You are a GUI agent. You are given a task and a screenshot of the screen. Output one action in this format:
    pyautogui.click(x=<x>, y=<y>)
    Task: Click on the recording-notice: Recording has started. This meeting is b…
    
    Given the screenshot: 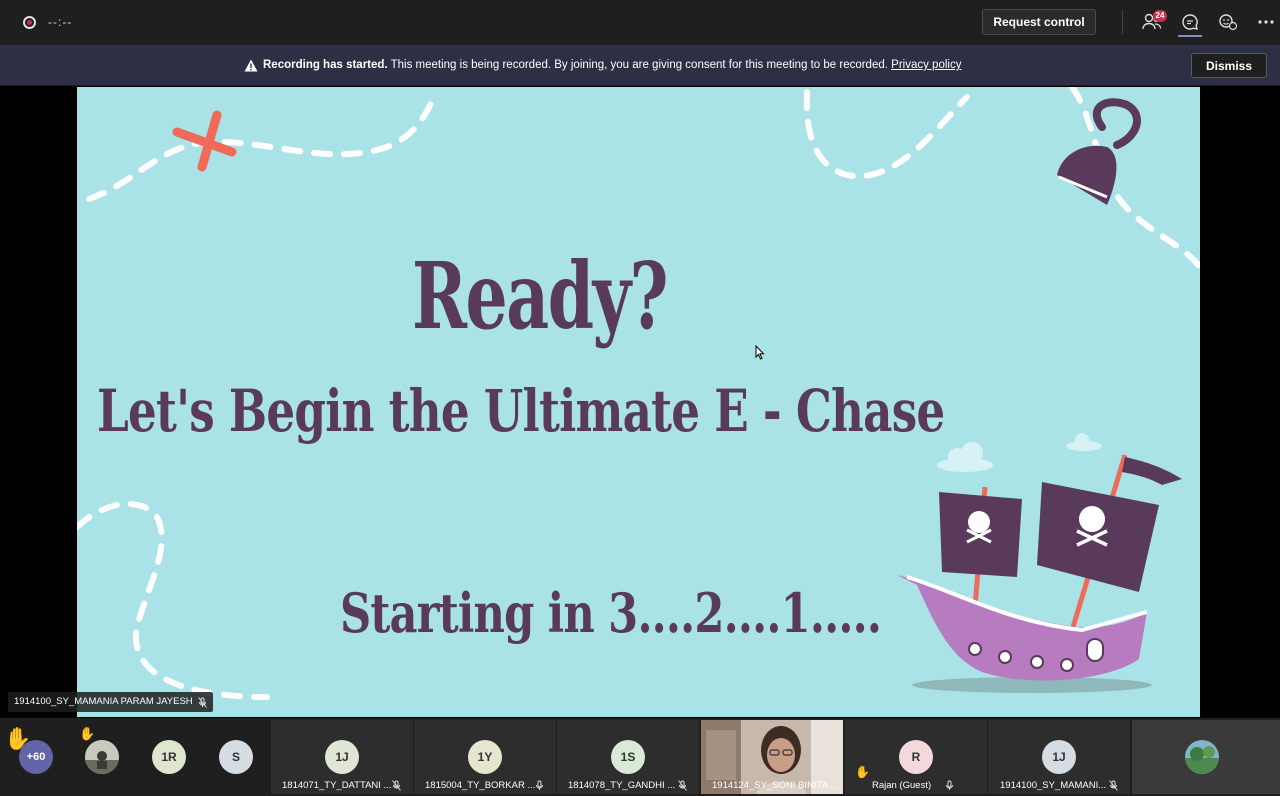 What is the action you would take?
    pyautogui.click(x=612, y=65)
    